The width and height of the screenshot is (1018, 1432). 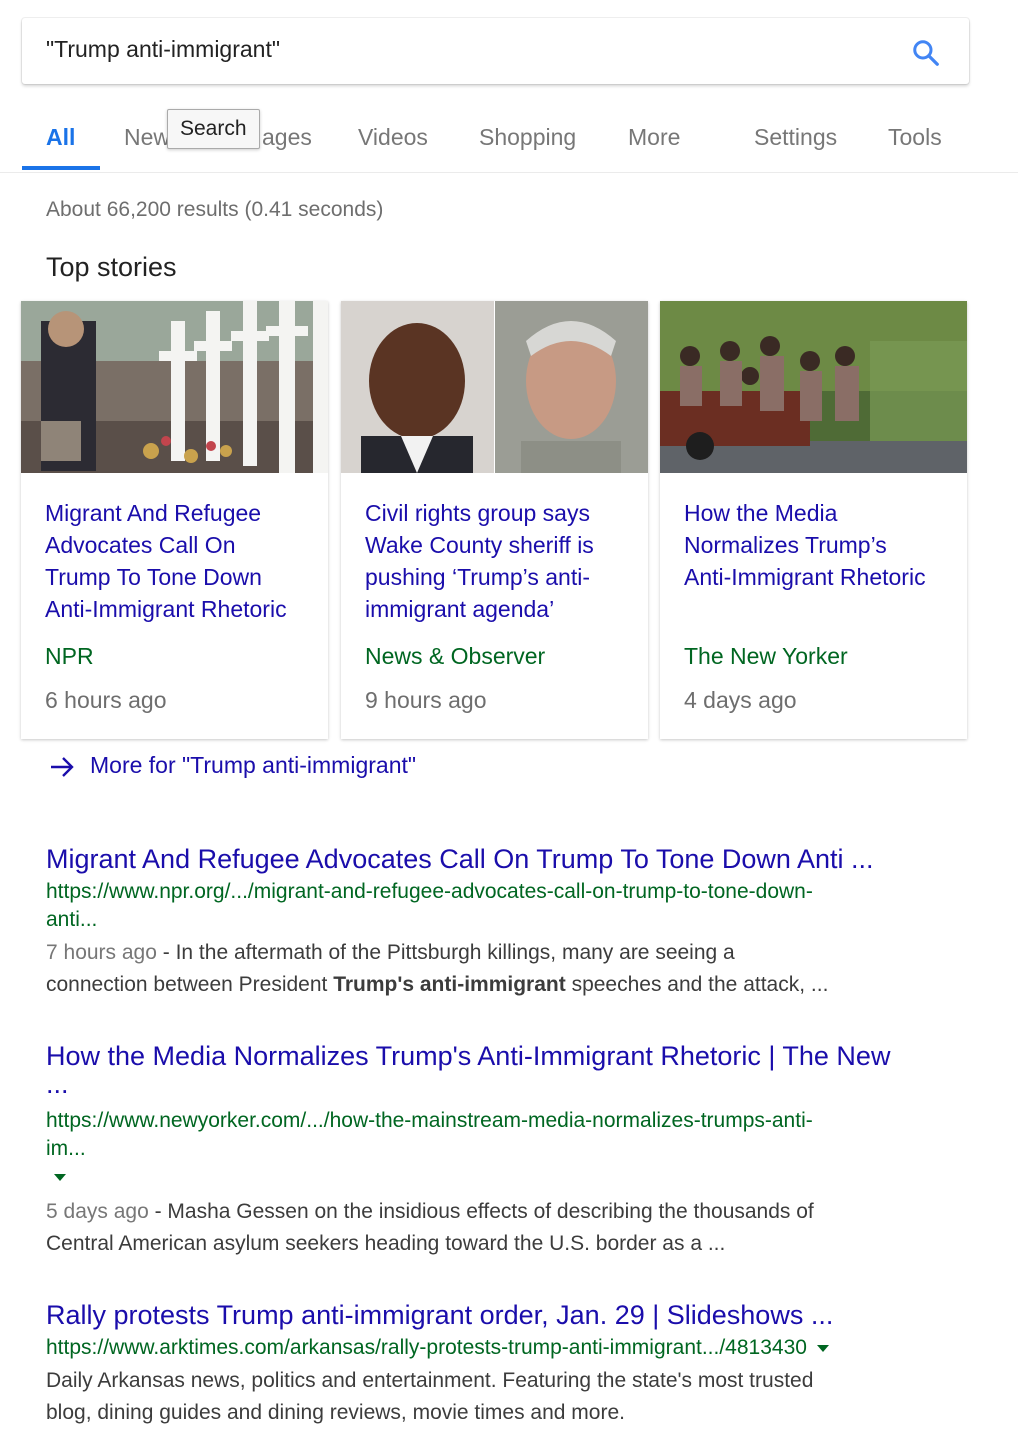 What do you see at coordinates (915, 137) in the screenshot?
I see `tab-tools: Tools` at bounding box center [915, 137].